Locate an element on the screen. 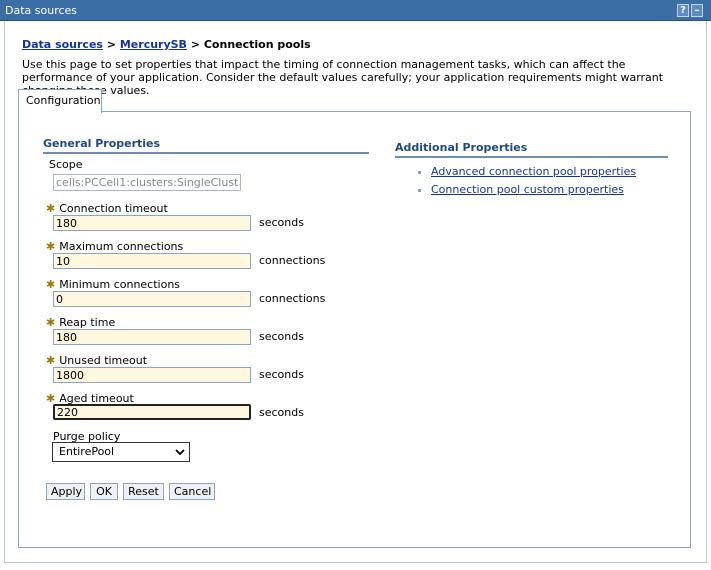  window-titlebar: Data sources is located at coordinates (355, 10).